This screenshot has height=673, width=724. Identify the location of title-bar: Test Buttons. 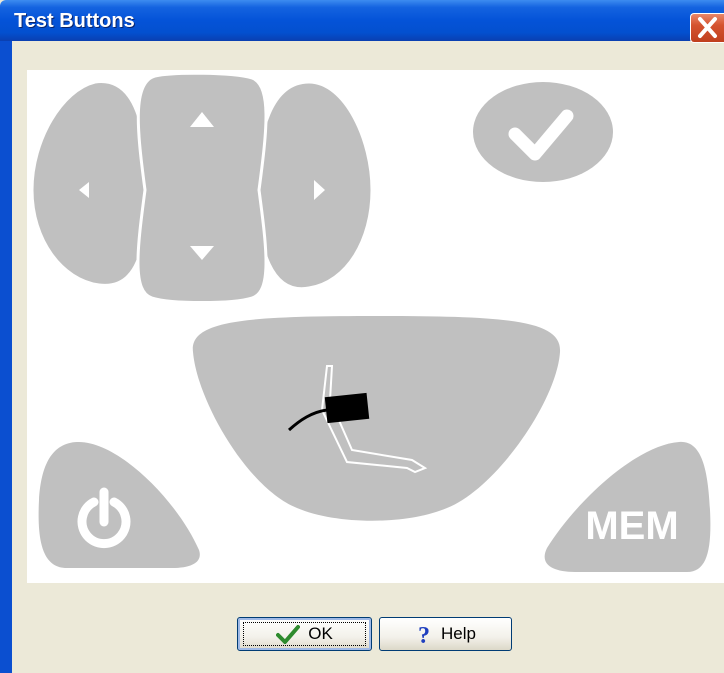
(362, 21).